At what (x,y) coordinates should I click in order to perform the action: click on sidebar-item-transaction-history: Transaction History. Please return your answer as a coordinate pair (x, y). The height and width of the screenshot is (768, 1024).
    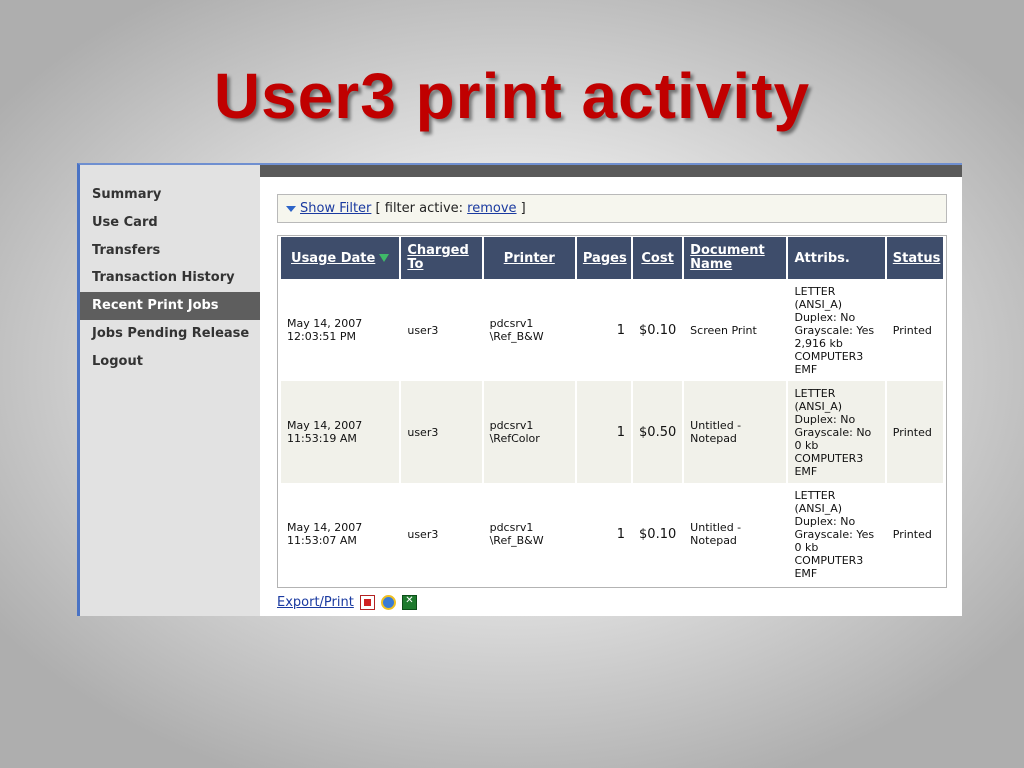
    Looking at the image, I should click on (170, 278).